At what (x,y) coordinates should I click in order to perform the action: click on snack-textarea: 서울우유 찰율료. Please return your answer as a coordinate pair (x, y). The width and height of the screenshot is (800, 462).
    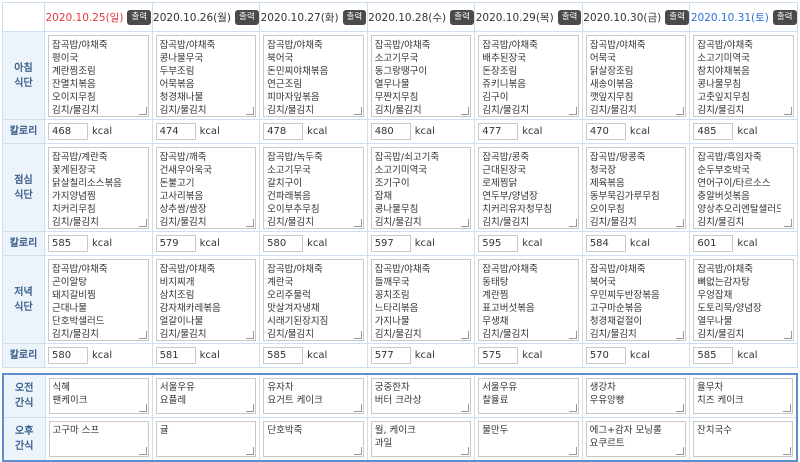
    Looking at the image, I should click on (528, 396).